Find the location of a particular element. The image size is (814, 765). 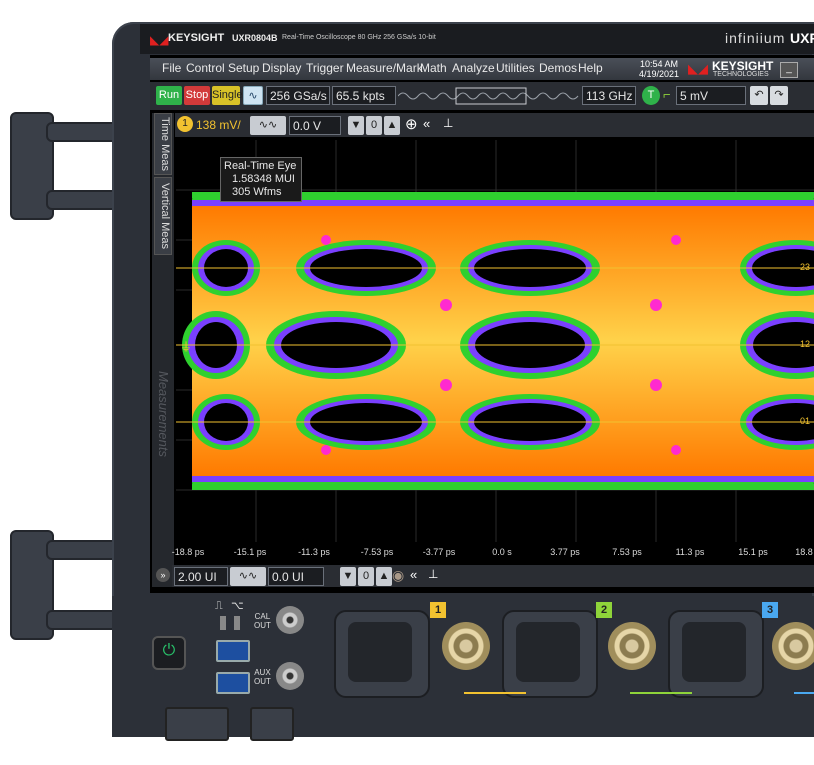

vertical-scale-knob-icon: ∿∿ is located at coordinates (268, 125).